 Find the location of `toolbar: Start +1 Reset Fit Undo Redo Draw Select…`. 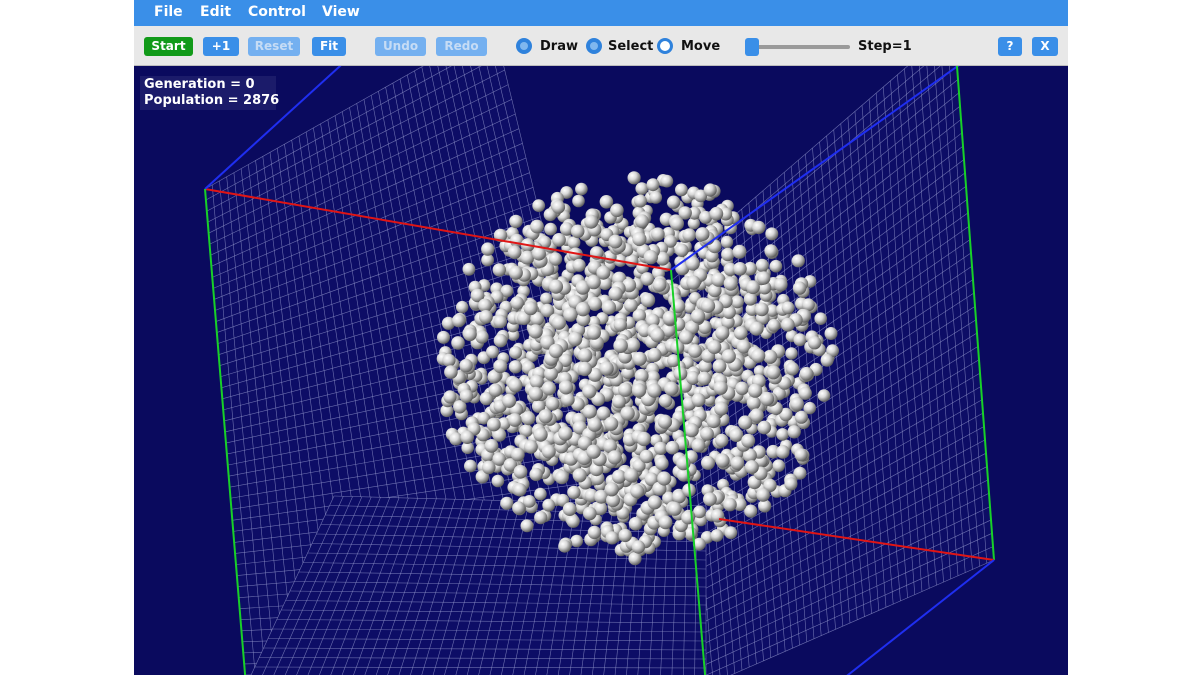

toolbar: Start +1 Reset Fit Undo Redo Draw Select… is located at coordinates (601, 46).